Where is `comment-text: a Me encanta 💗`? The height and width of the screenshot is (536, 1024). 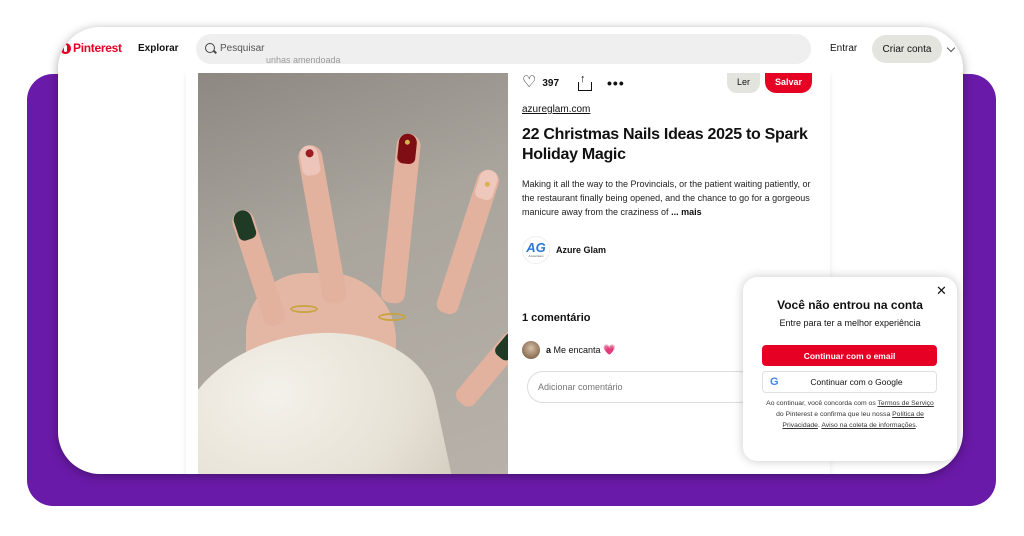 comment-text: a Me encanta 💗 is located at coordinates (581, 350).